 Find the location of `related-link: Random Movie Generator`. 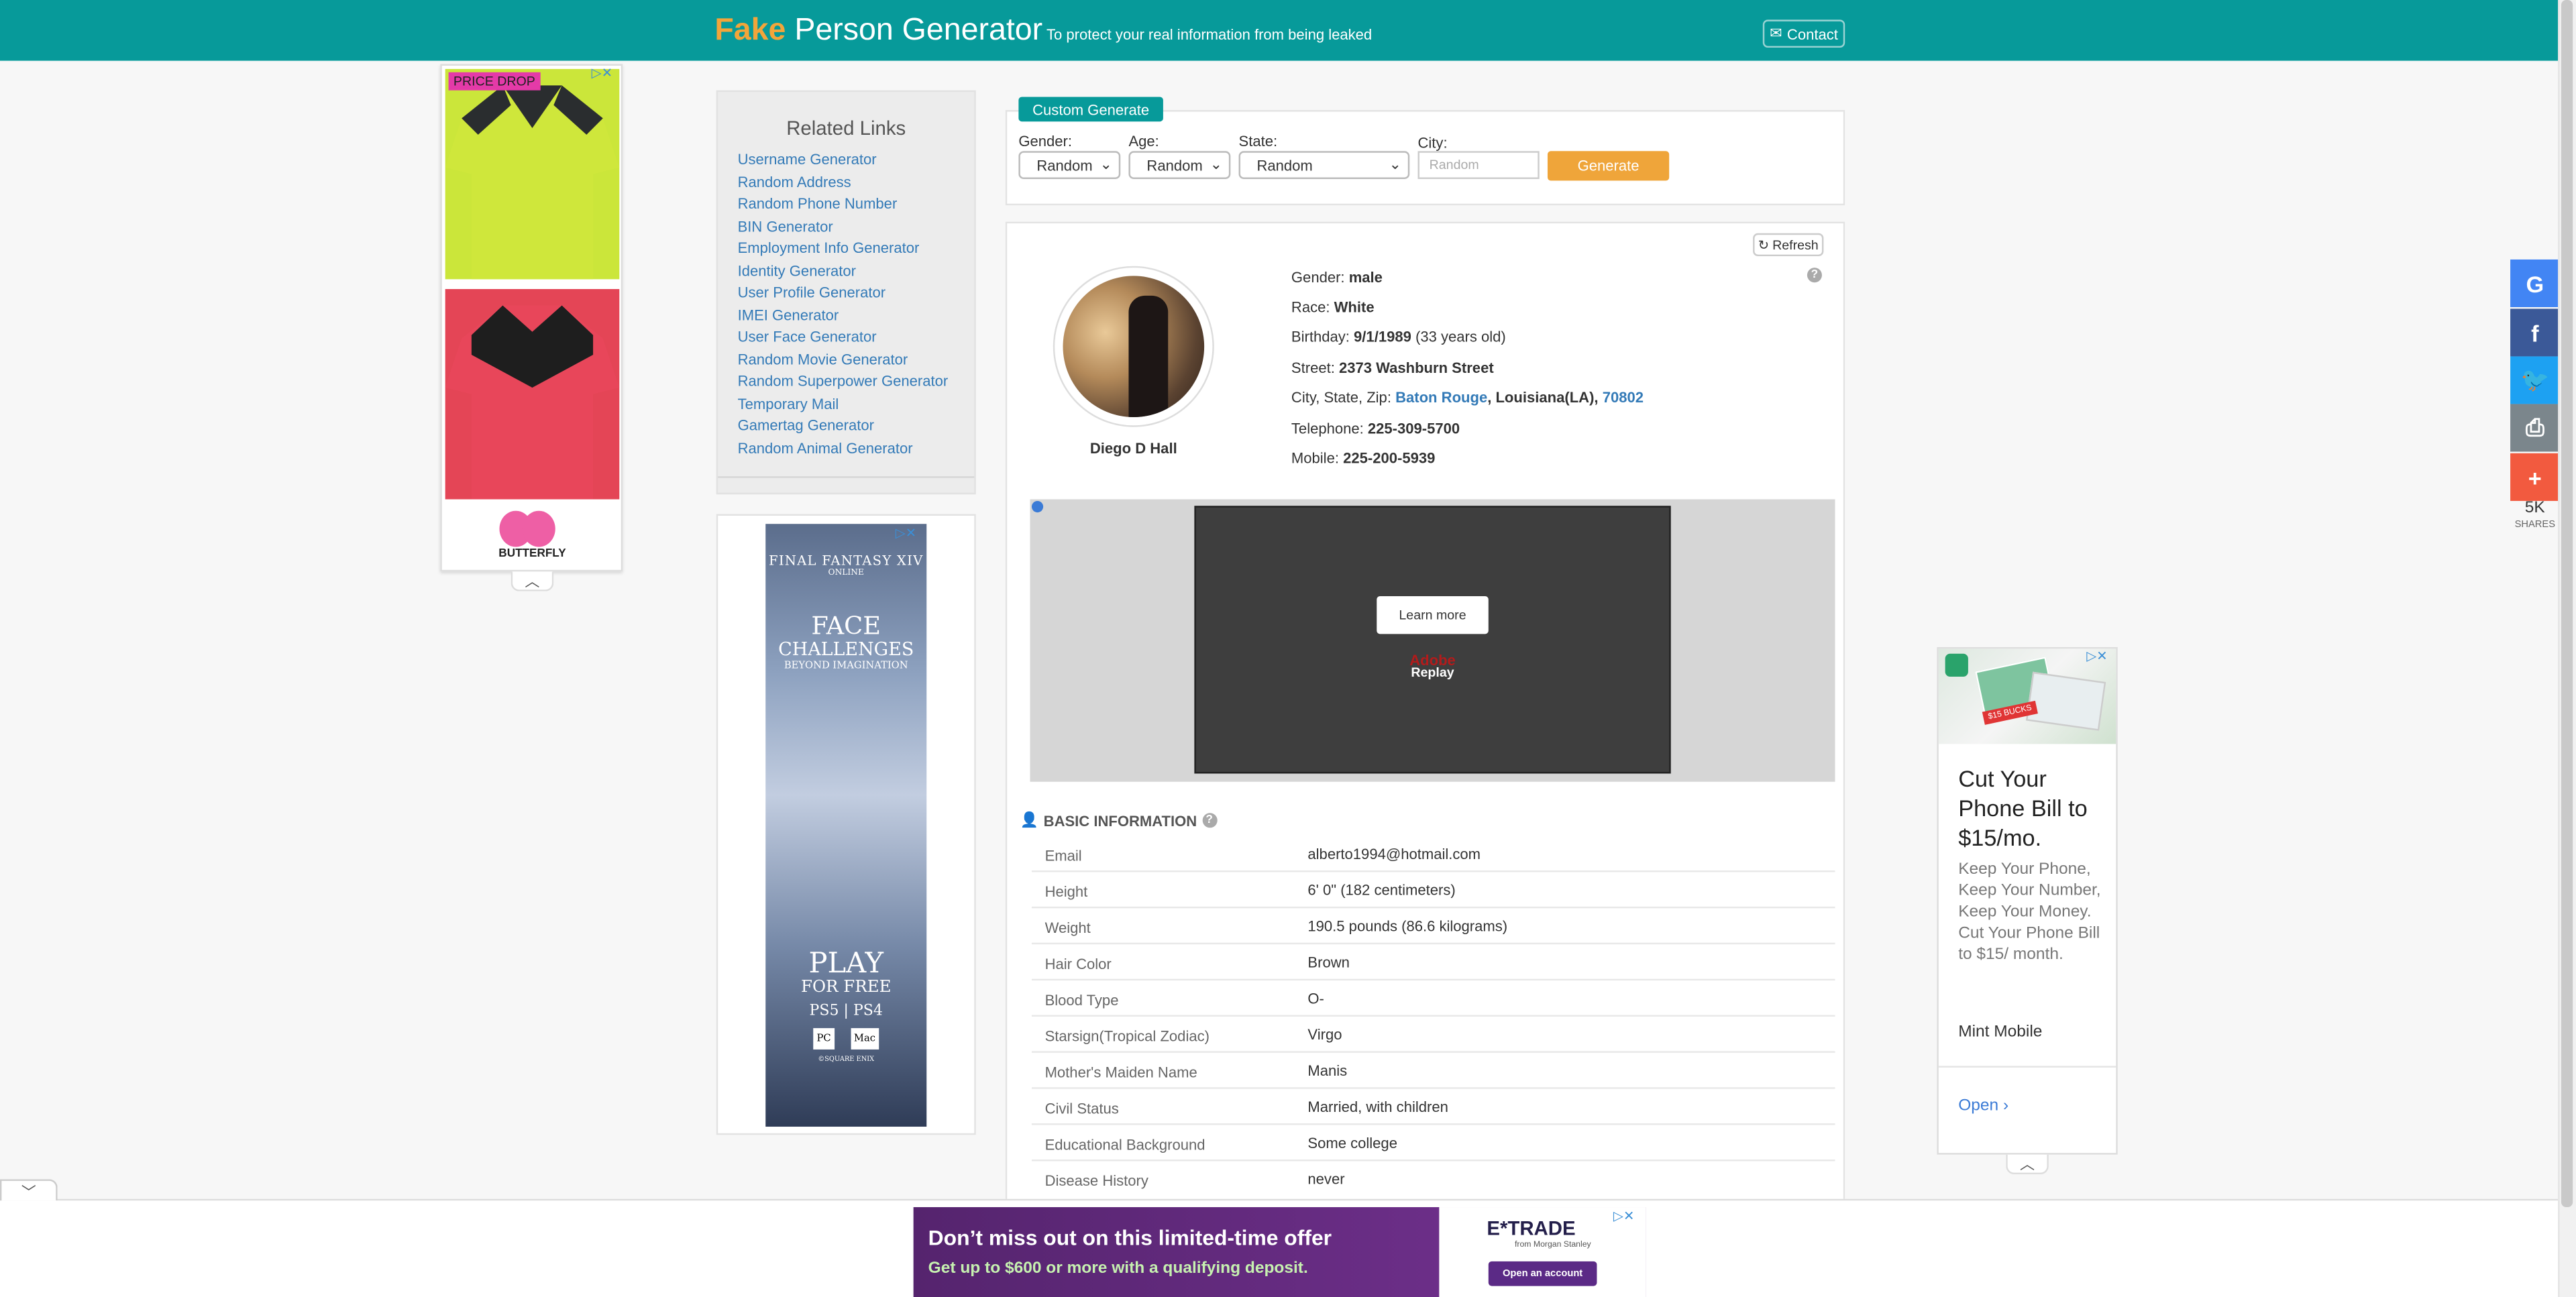

related-link: Random Movie Generator is located at coordinates (856, 360).